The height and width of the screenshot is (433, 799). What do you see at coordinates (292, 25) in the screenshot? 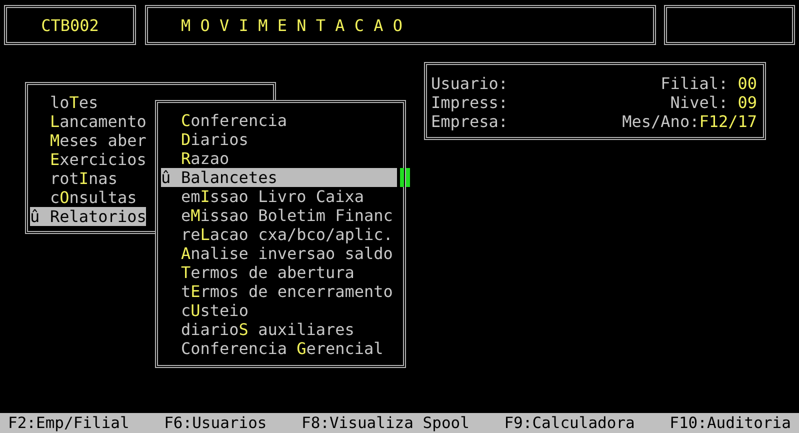
I see `screen-title: M O V I M E N T A C A O` at bounding box center [292, 25].